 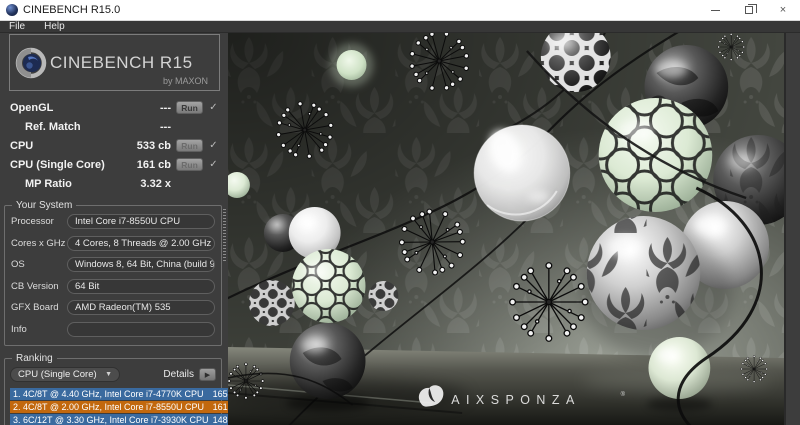 What do you see at coordinates (220, 420) in the screenshot?
I see `ranking-row-score: 148` at bounding box center [220, 420].